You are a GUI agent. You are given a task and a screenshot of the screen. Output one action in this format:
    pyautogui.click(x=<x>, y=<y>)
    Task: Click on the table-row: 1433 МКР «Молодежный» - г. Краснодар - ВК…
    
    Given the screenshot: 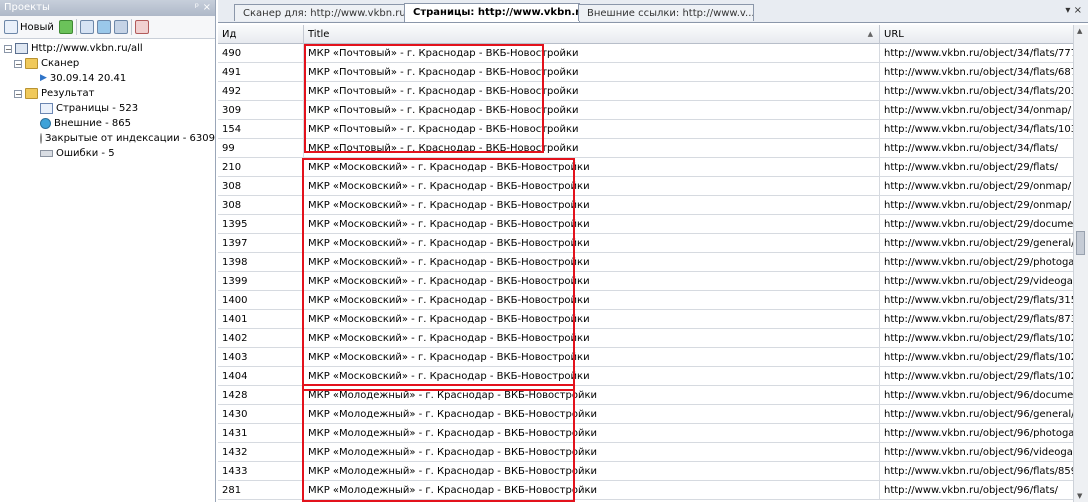 What is the action you would take?
    pyautogui.click(x=649, y=471)
    